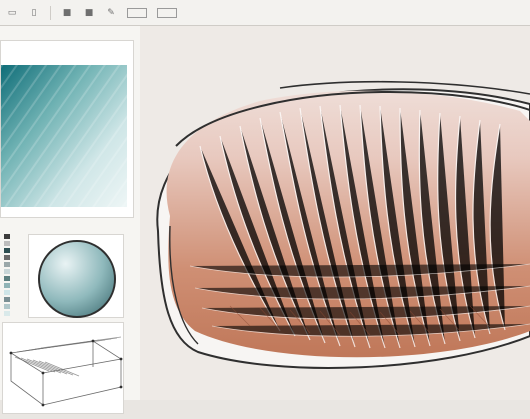 The height and width of the screenshot is (419, 530). I want to click on toolbar-pipe-icon: ▯, so click(34, 13).